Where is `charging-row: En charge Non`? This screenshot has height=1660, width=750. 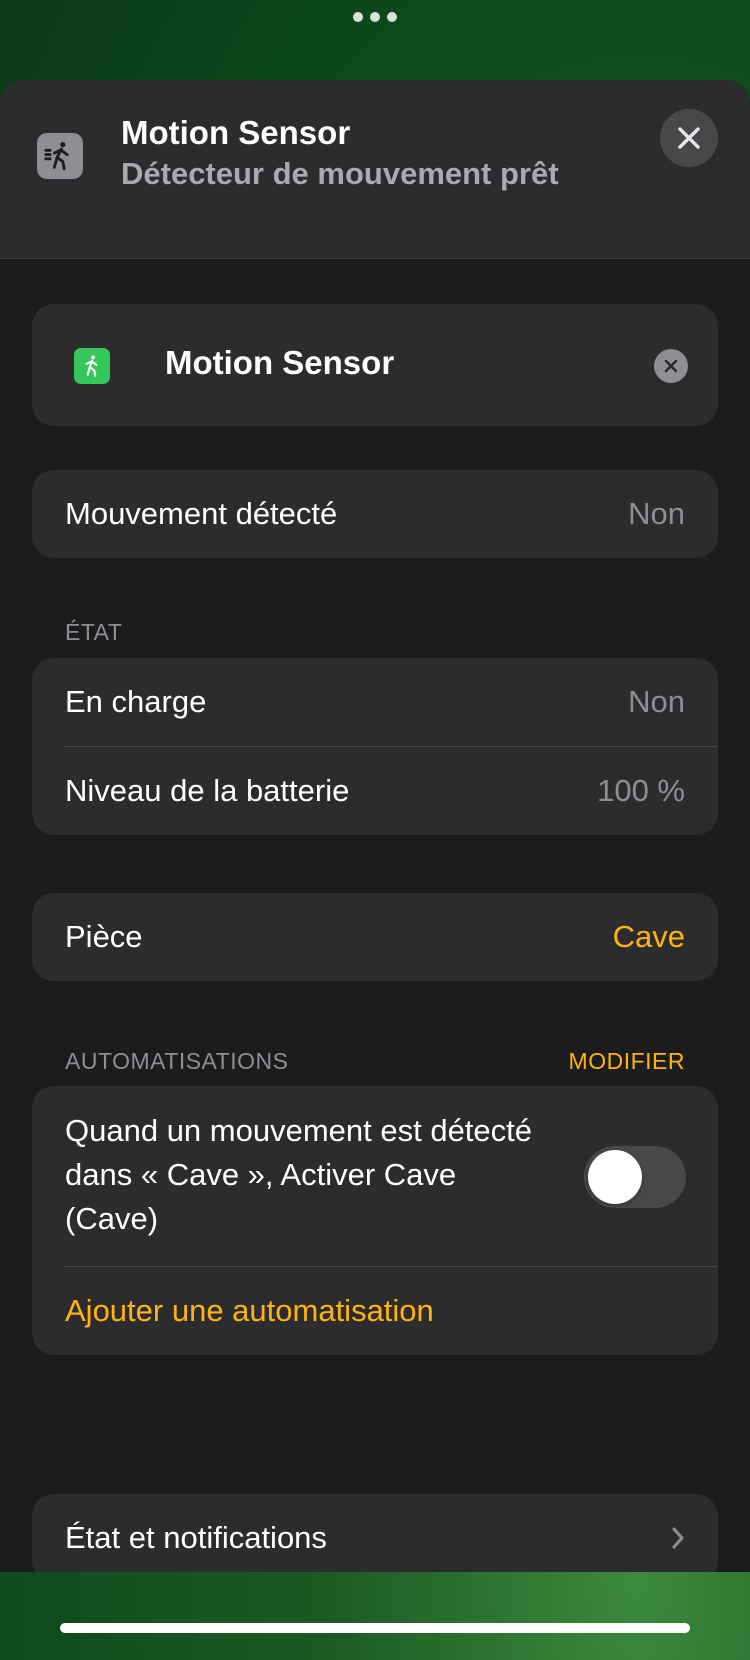
charging-row: En charge Non is located at coordinates (375, 702).